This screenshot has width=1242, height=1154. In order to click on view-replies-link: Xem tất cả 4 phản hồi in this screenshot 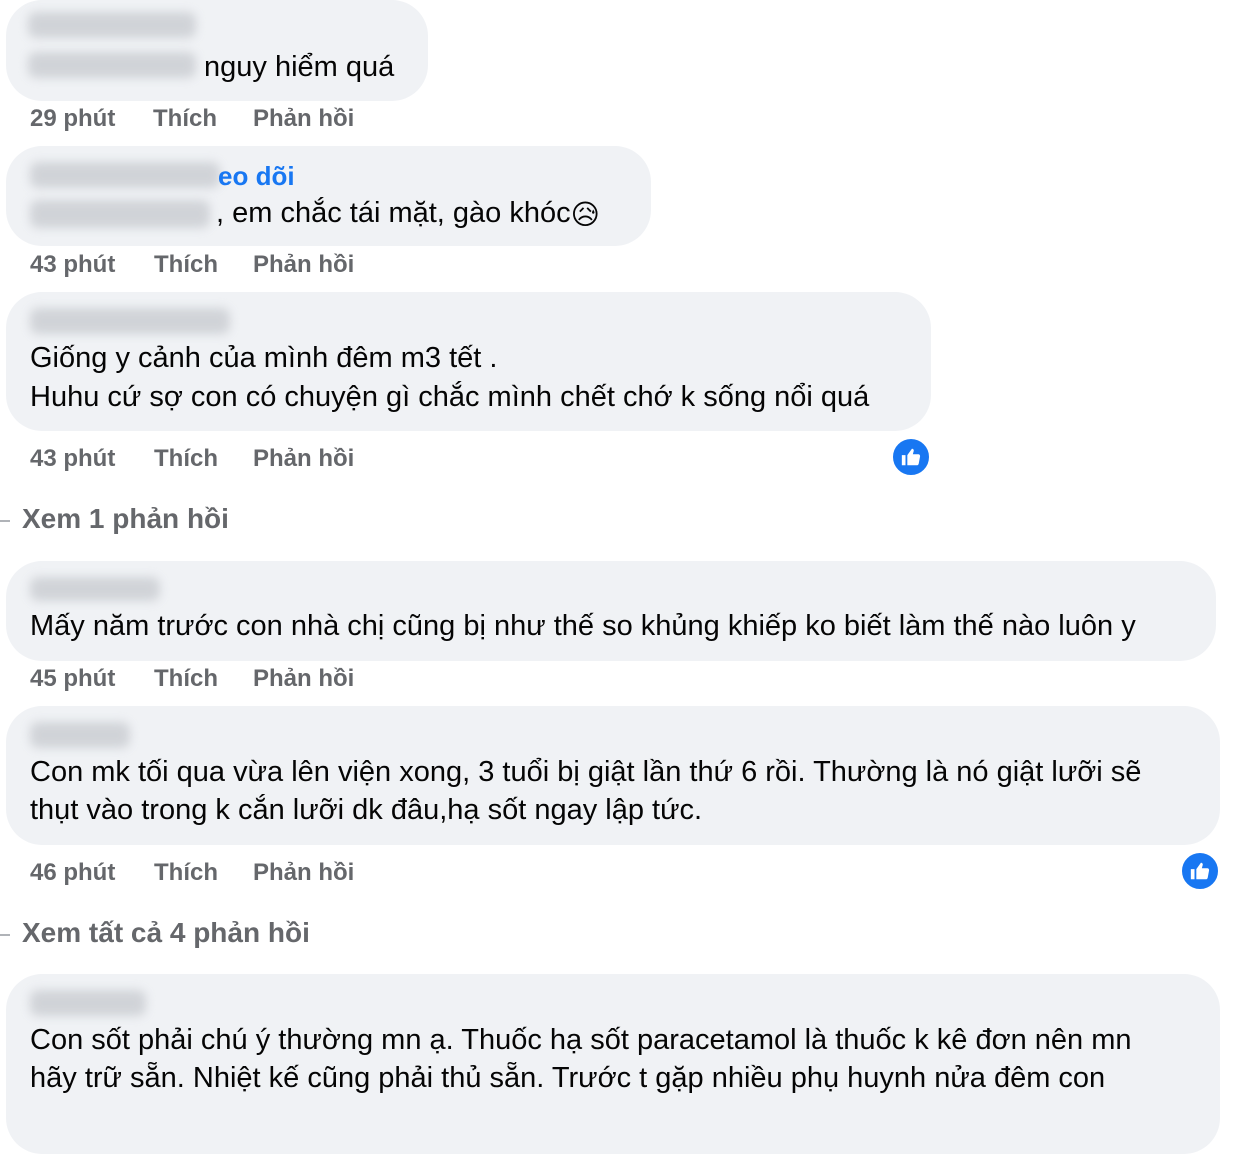, I will do `click(166, 933)`.